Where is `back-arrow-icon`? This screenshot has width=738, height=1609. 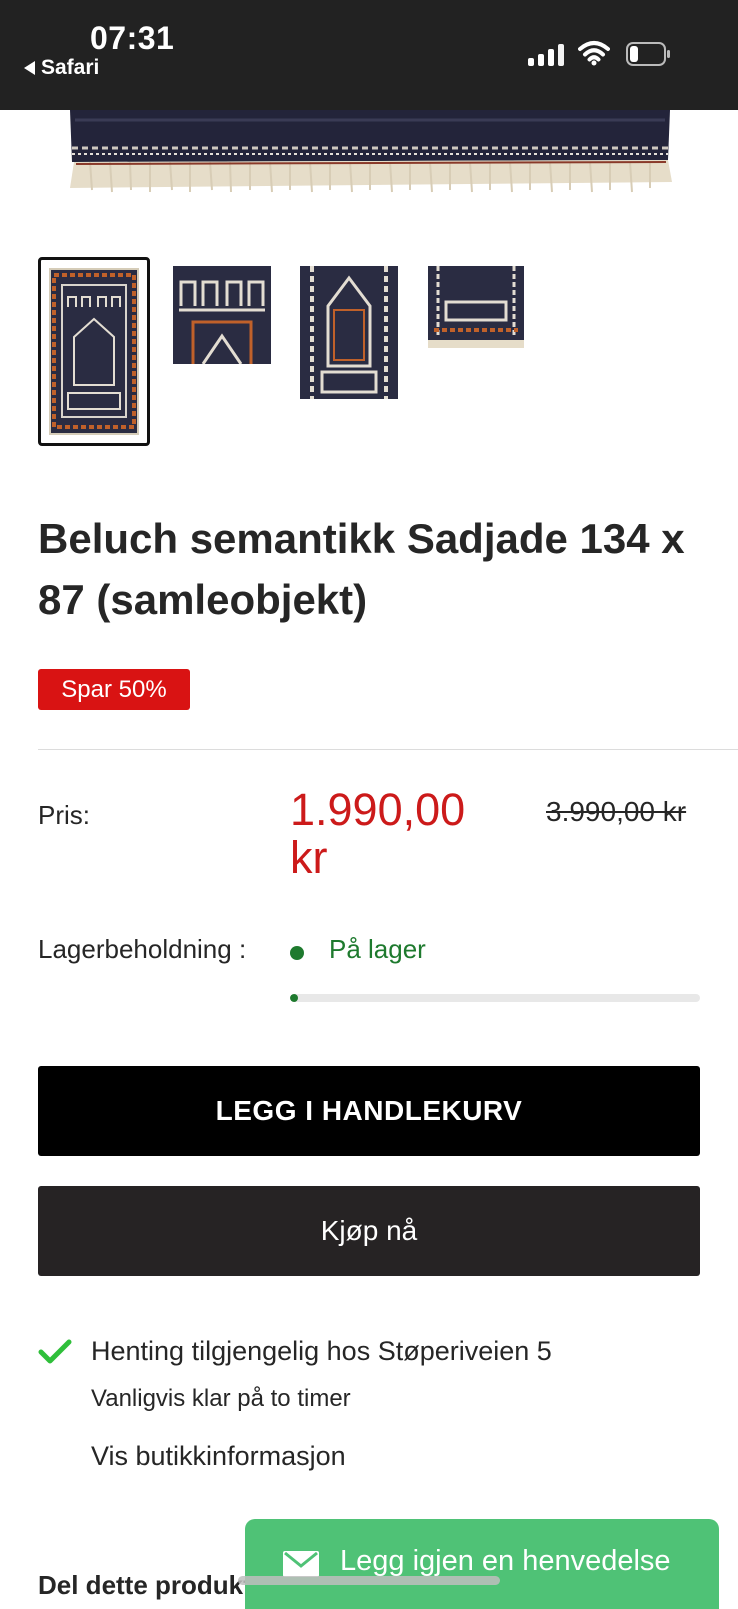
back-arrow-icon is located at coordinates (29, 68).